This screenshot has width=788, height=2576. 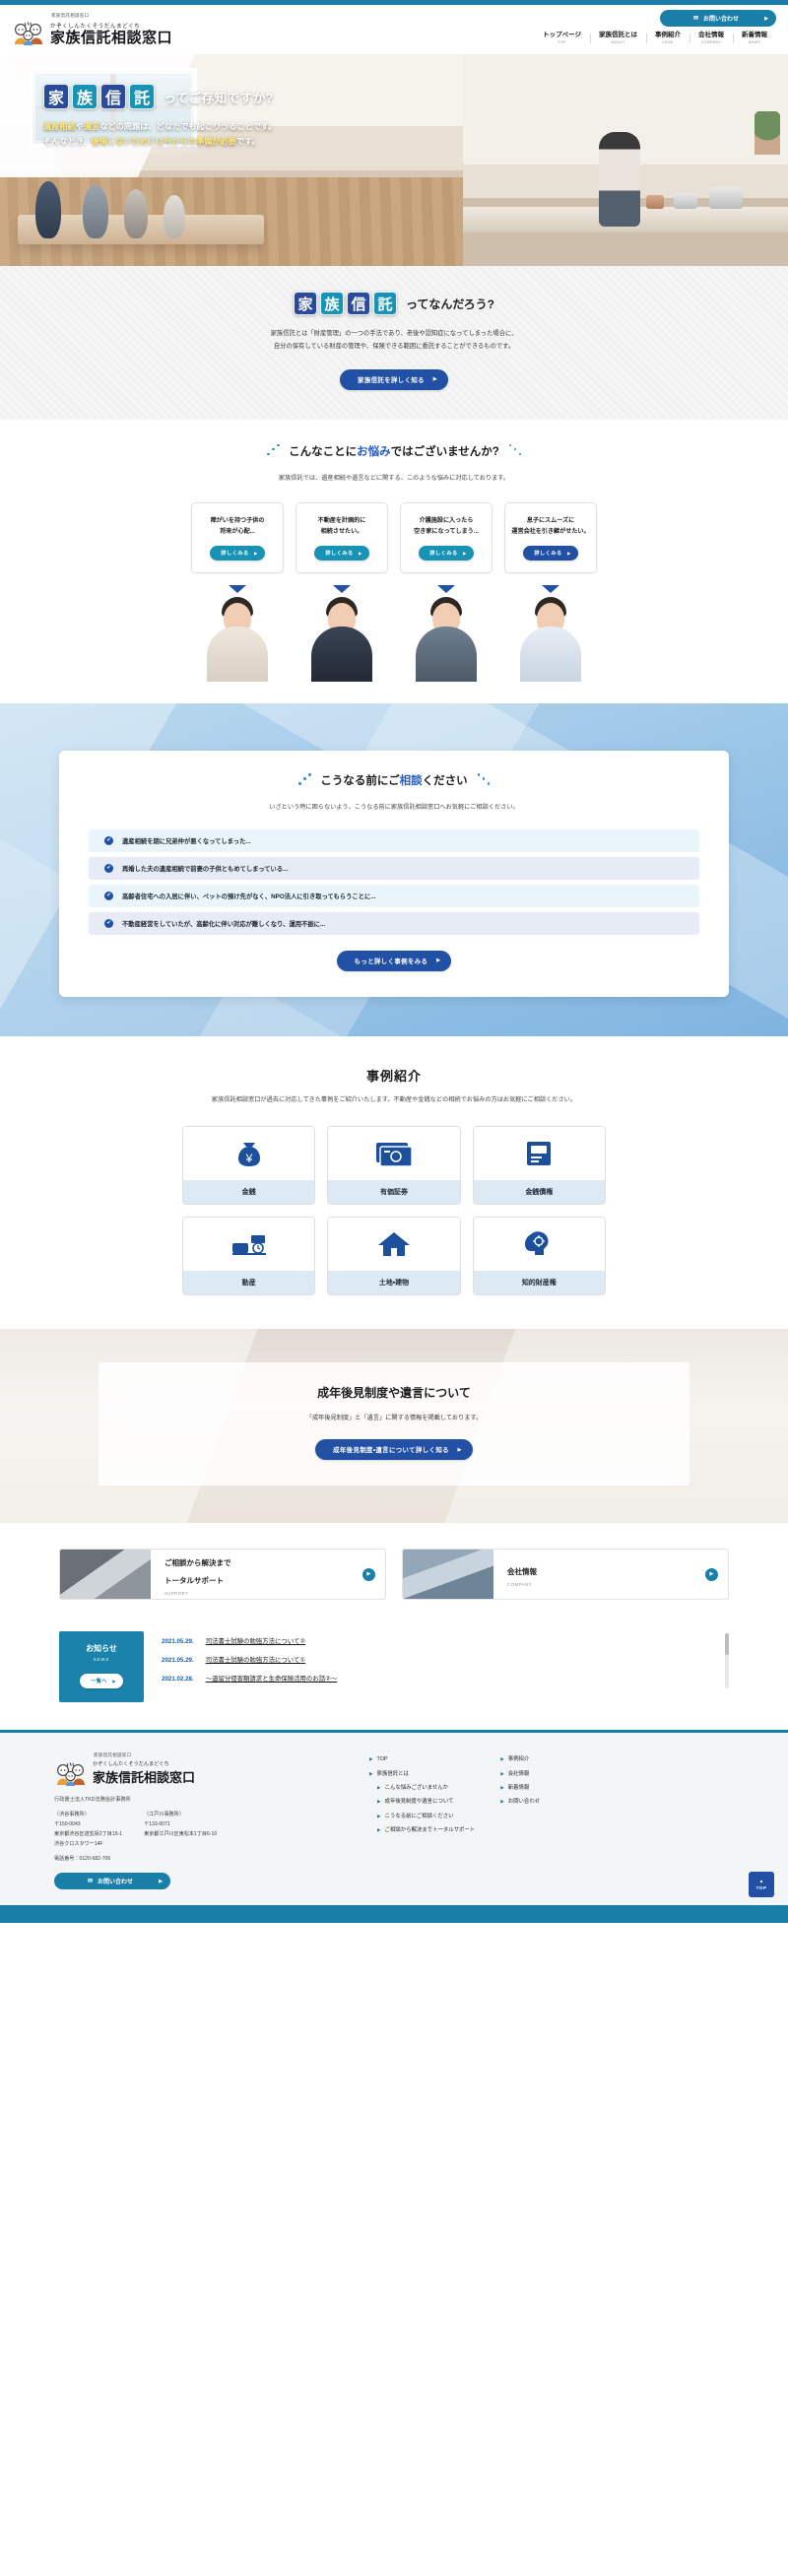 I want to click on footer-link-label: 事例紹介, so click(x=518, y=1760).